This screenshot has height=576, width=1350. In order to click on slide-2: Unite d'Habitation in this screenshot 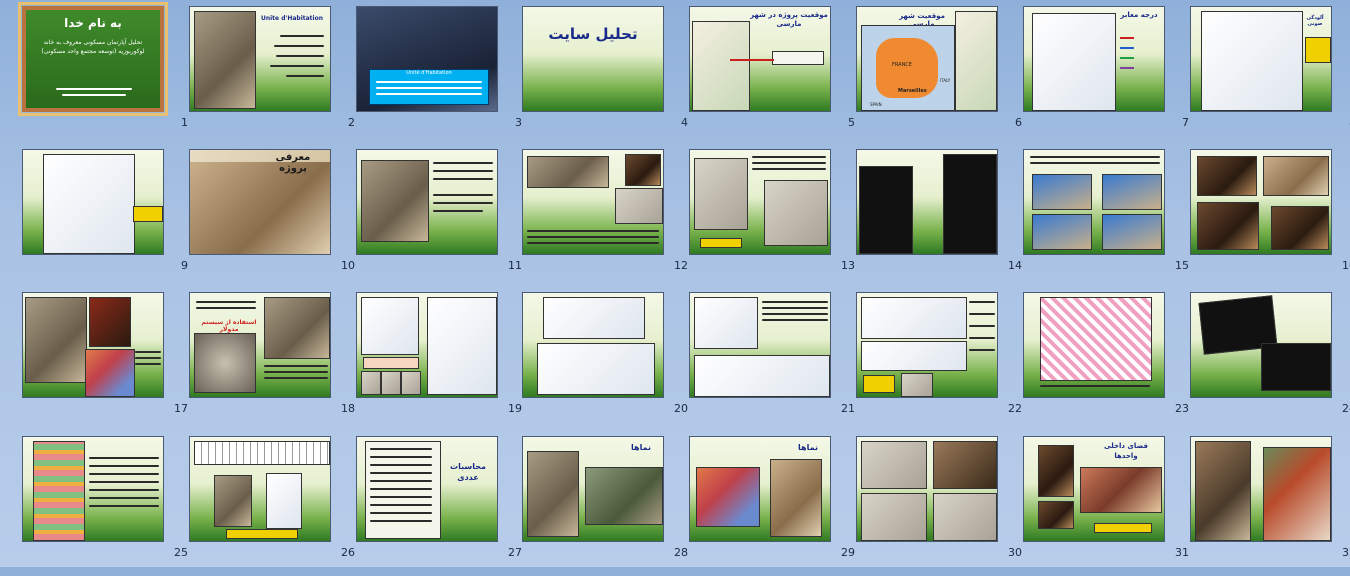, I will do `click(260, 59)`.